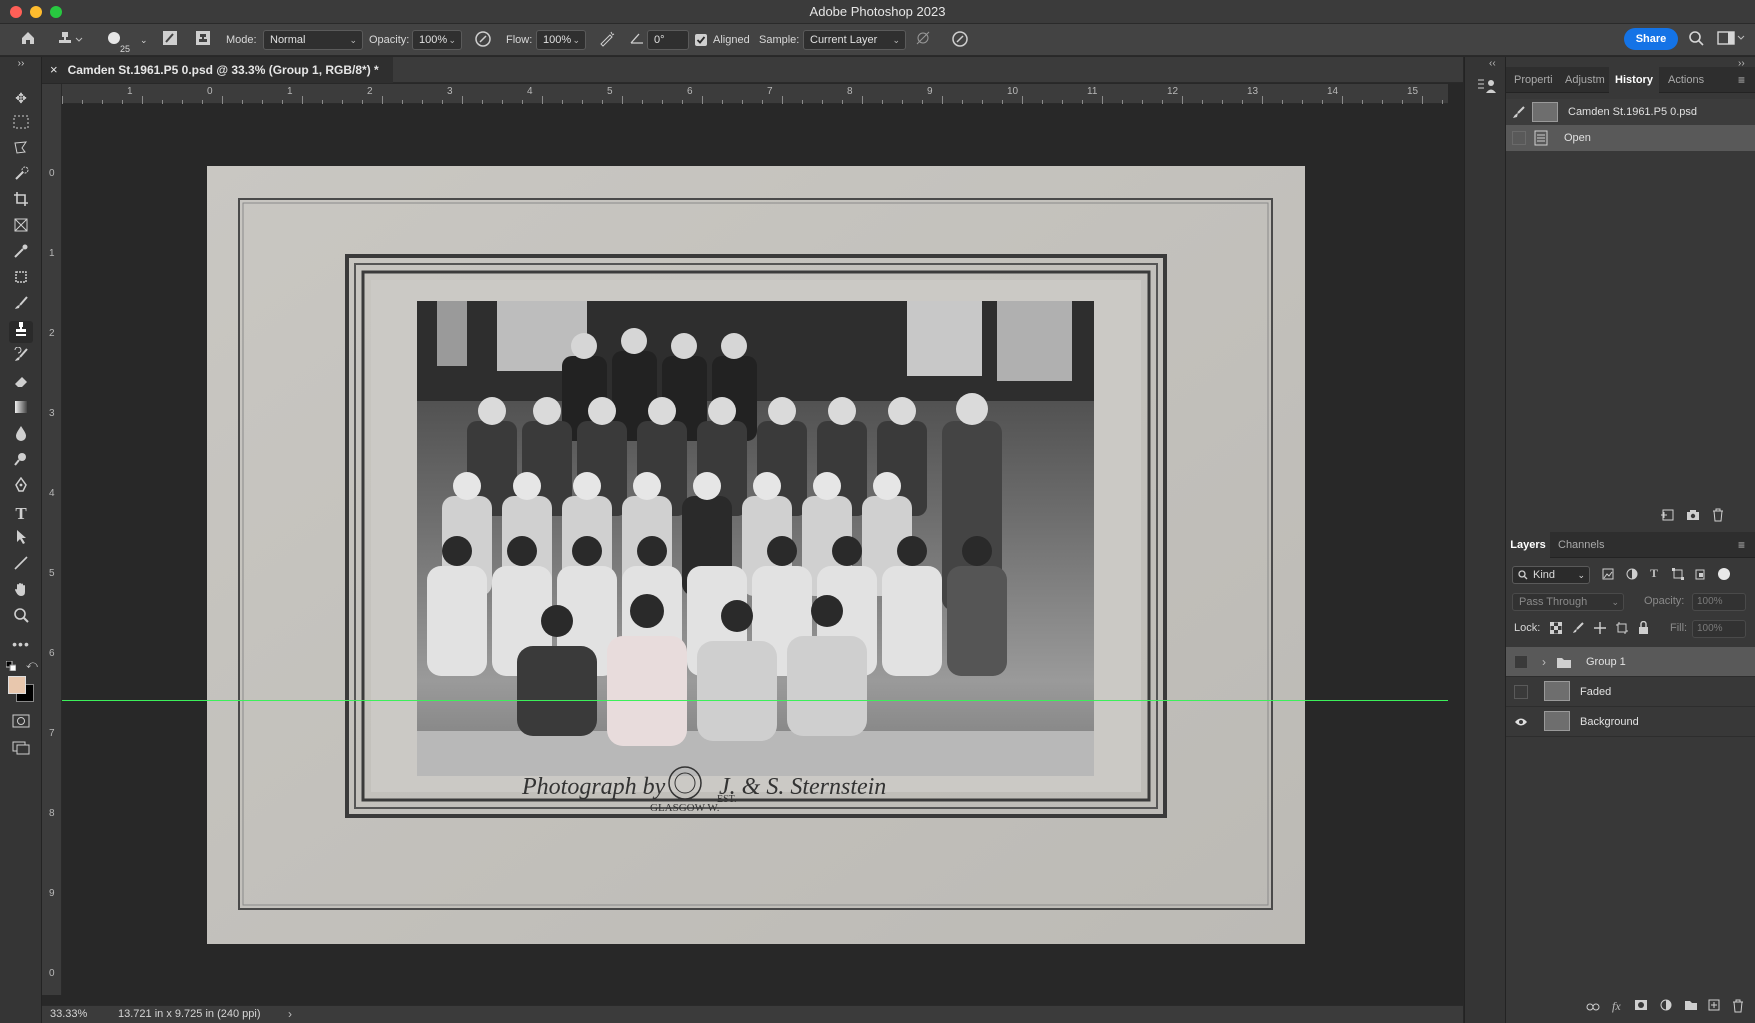  Describe the element at coordinates (21, 592) in the screenshot. I see `hand-tool-icon` at that location.